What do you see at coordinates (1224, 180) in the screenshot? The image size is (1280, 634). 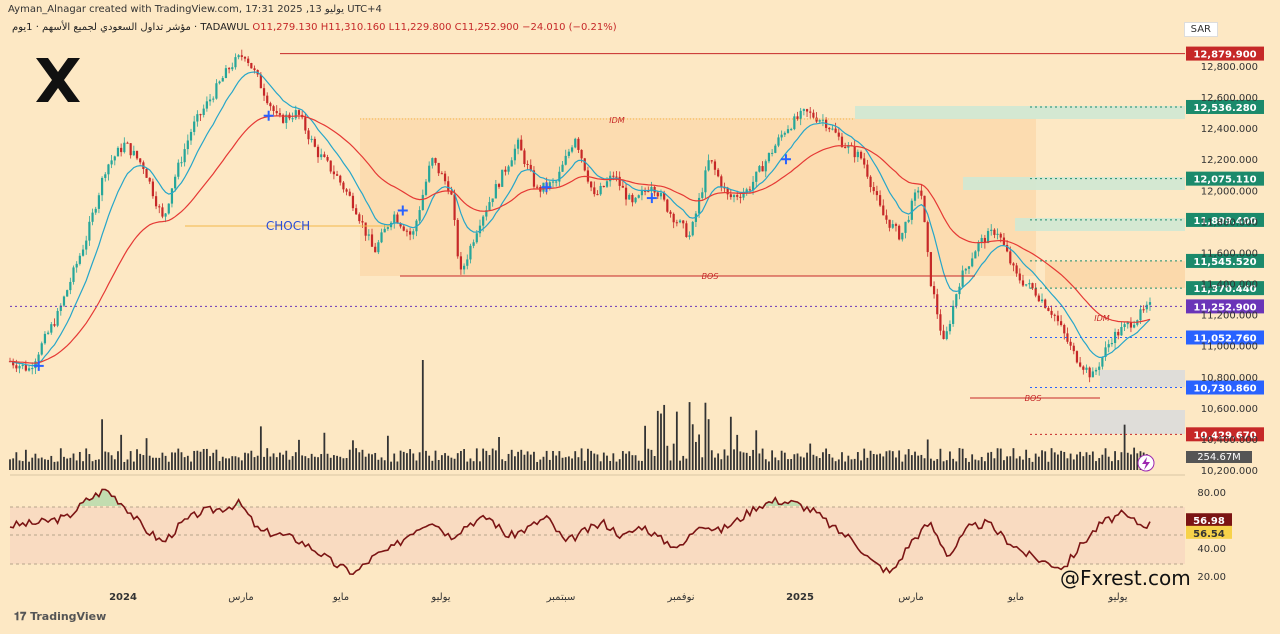 I see `level-label: 12,075.110` at bounding box center [1224, 180].